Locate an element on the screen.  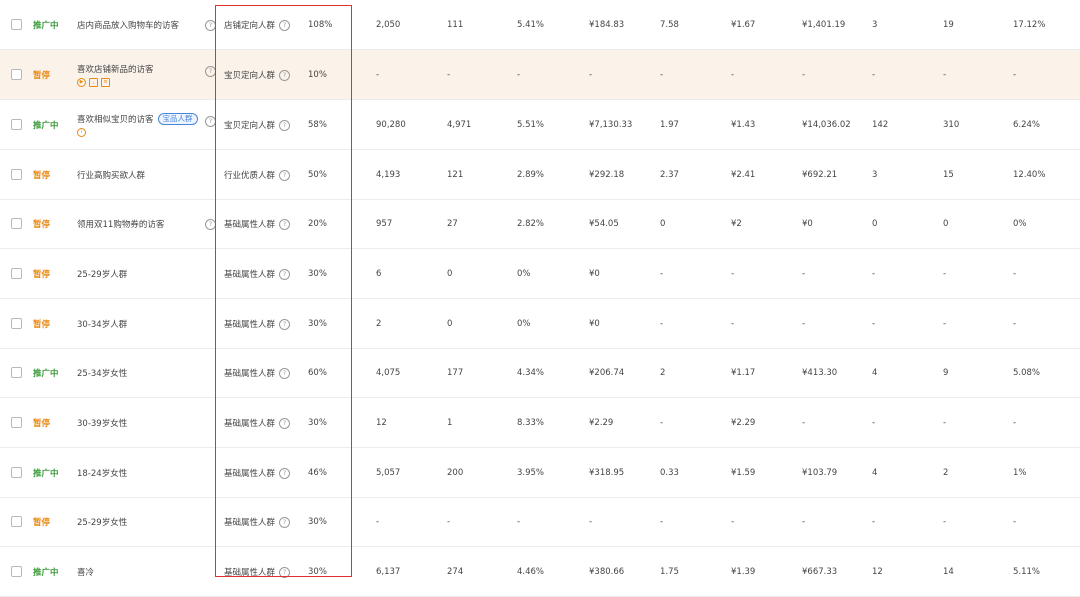
metric-c8: 0 is located at coordinates (875, 224).